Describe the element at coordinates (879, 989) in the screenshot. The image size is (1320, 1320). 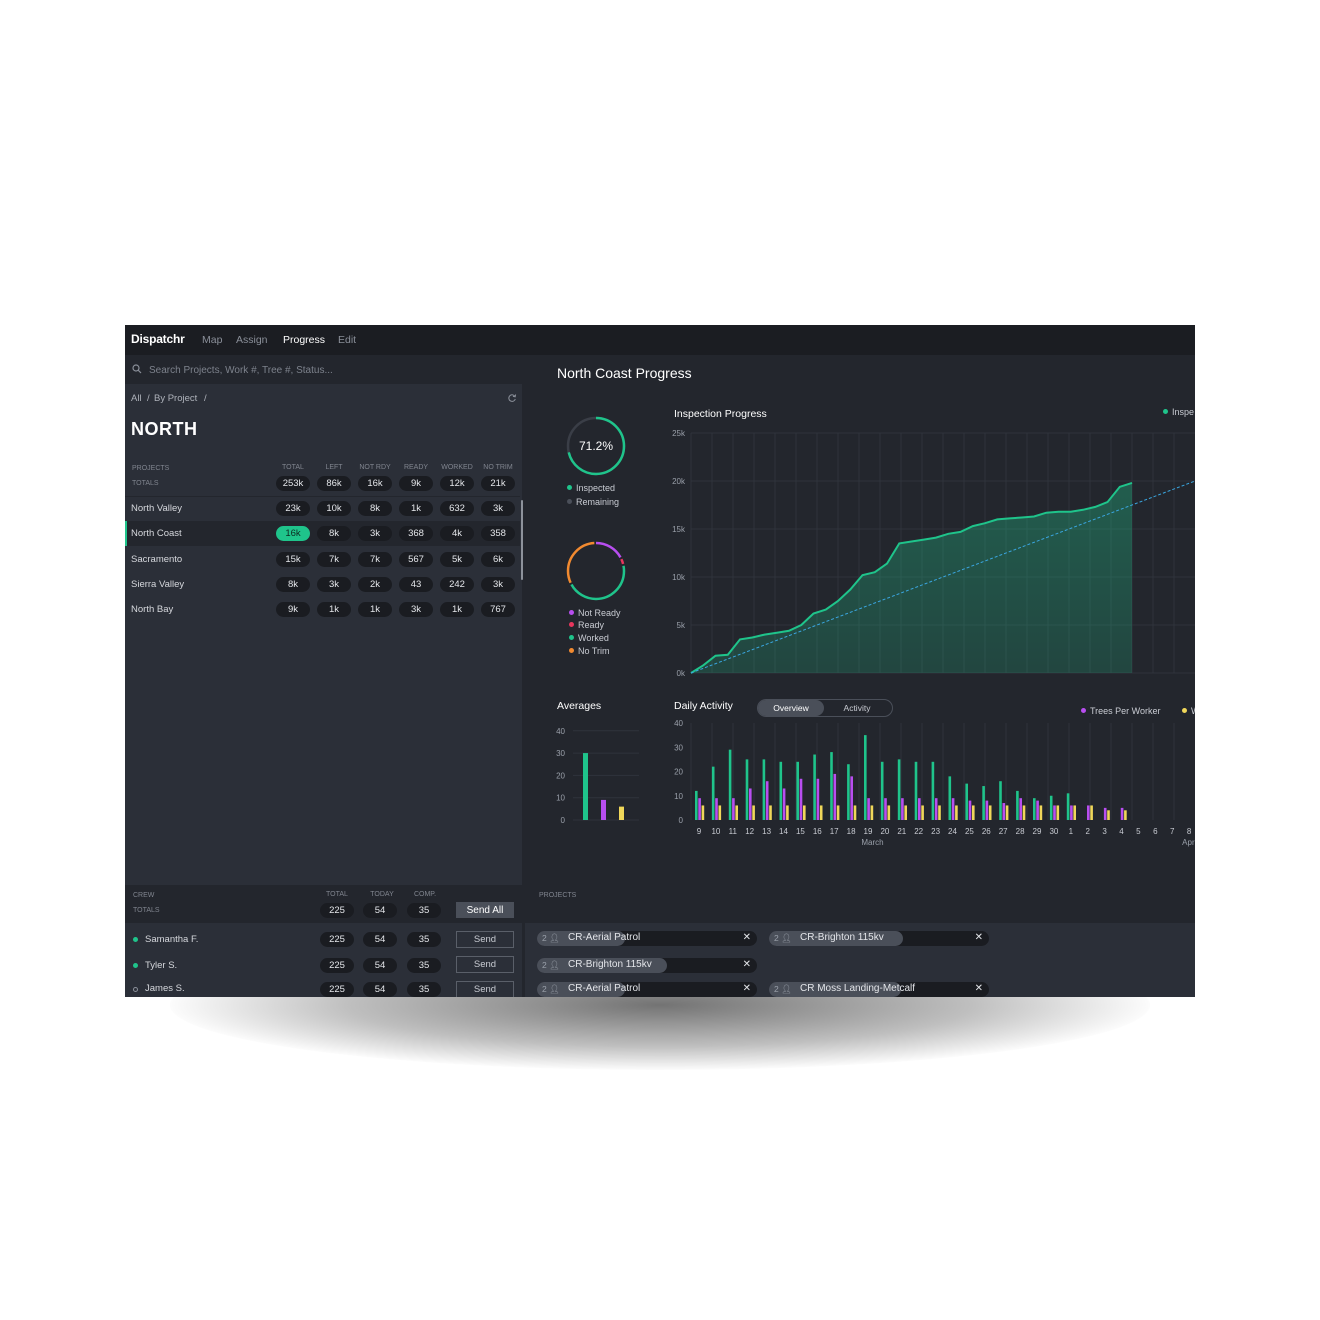
I see `project-chip: 2 👤︎ CR Moss Landing-Metcalf ✕` at that location.